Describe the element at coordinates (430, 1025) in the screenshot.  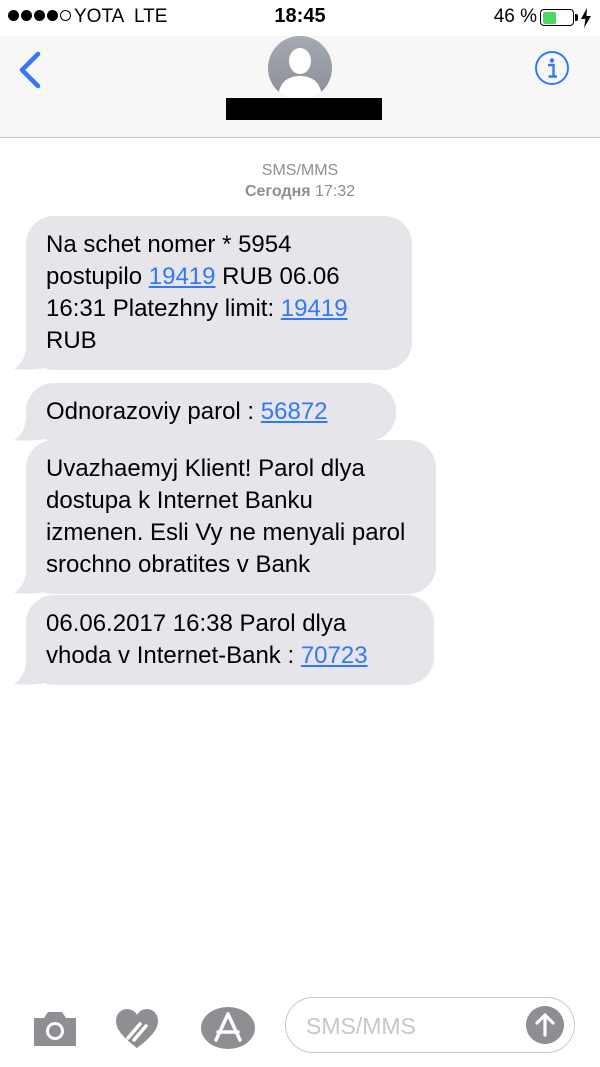
I see `message-input: SMS/MMS` at that location.